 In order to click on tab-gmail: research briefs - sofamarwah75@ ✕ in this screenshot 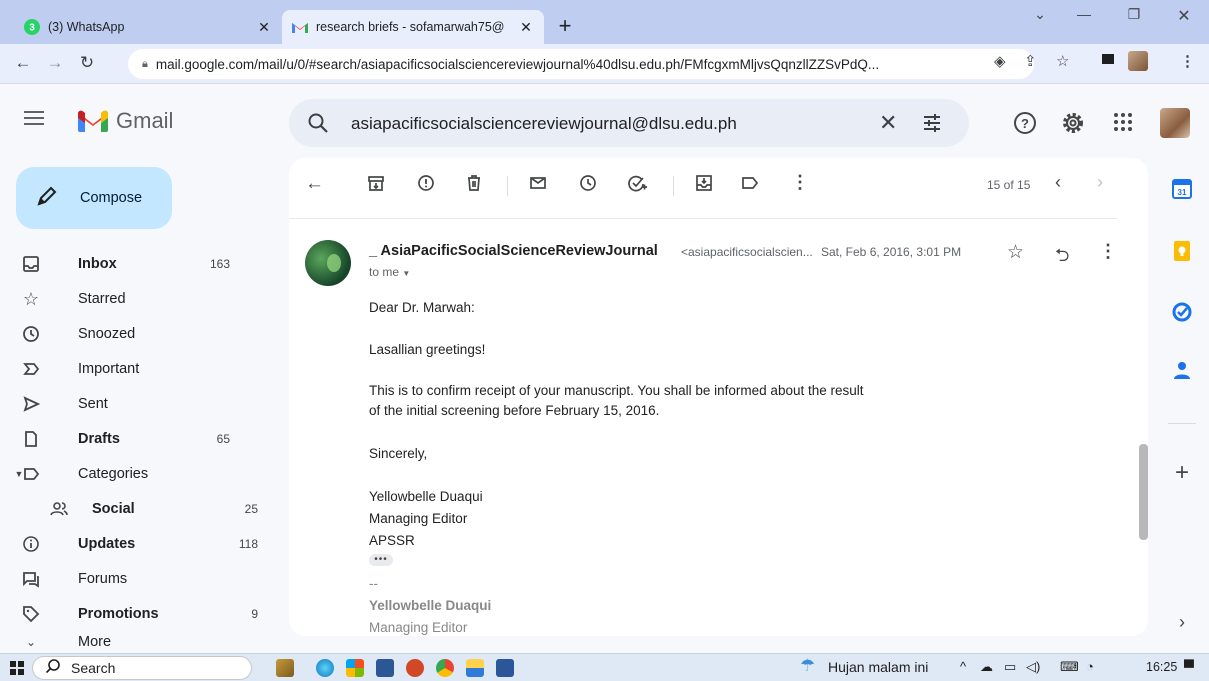, I will do `click(413, 27)`.